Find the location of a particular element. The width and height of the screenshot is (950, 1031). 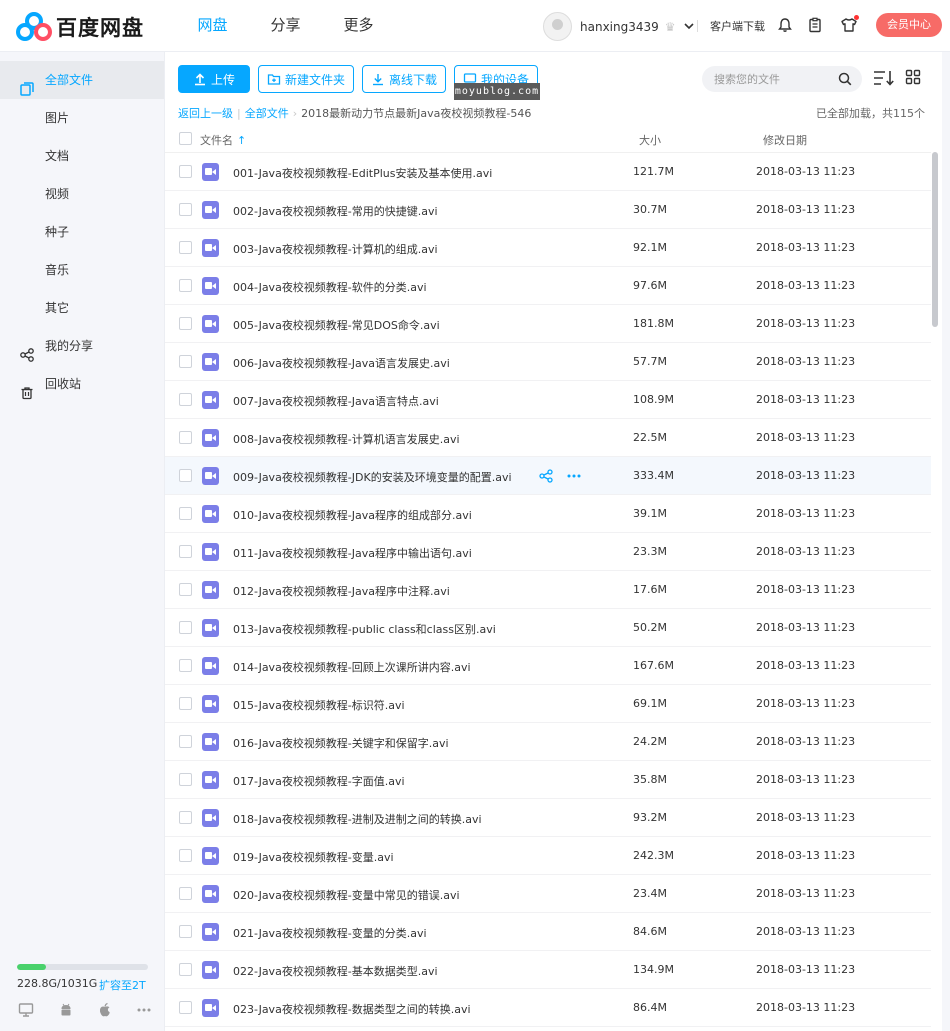

expand-storage-link: 扩容至2T is located at coordinates (122, 985).